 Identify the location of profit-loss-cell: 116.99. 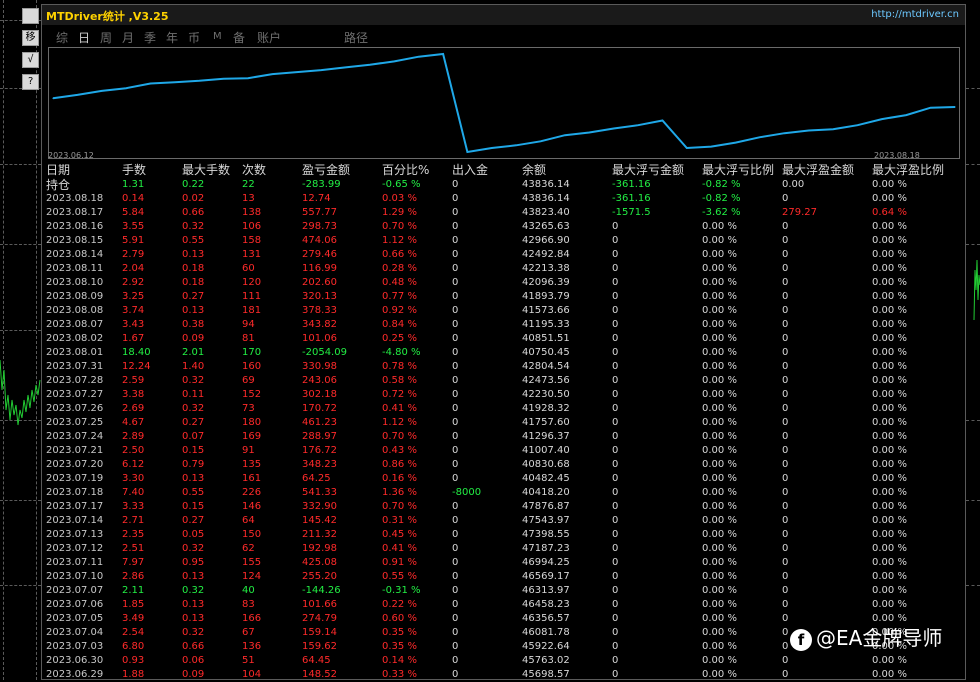
(319, 268).